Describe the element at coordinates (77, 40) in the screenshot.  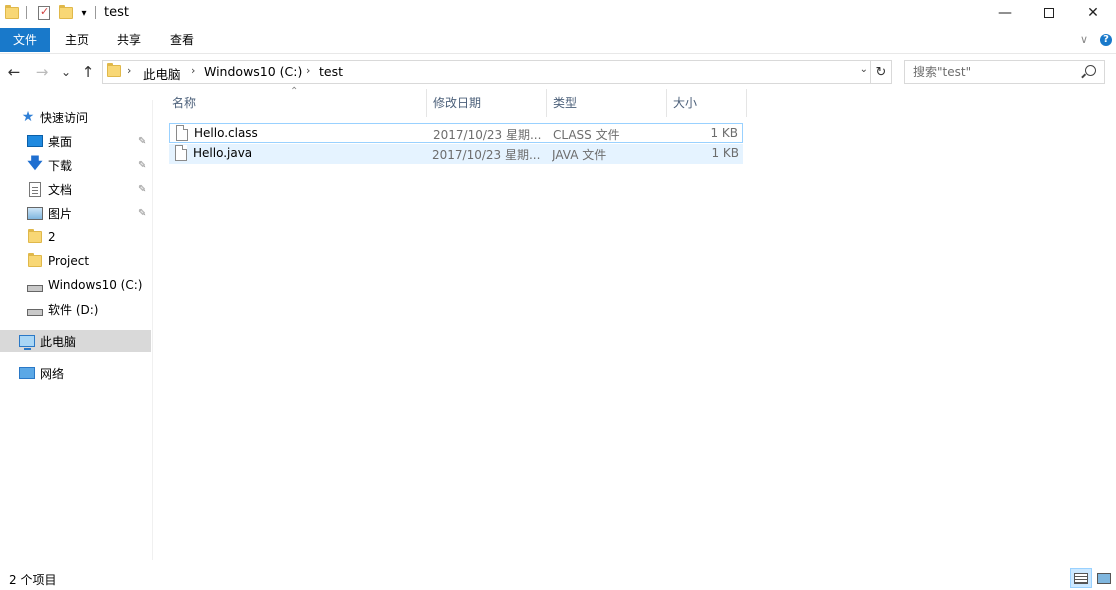
I see `tab-home: 主页` at that location.